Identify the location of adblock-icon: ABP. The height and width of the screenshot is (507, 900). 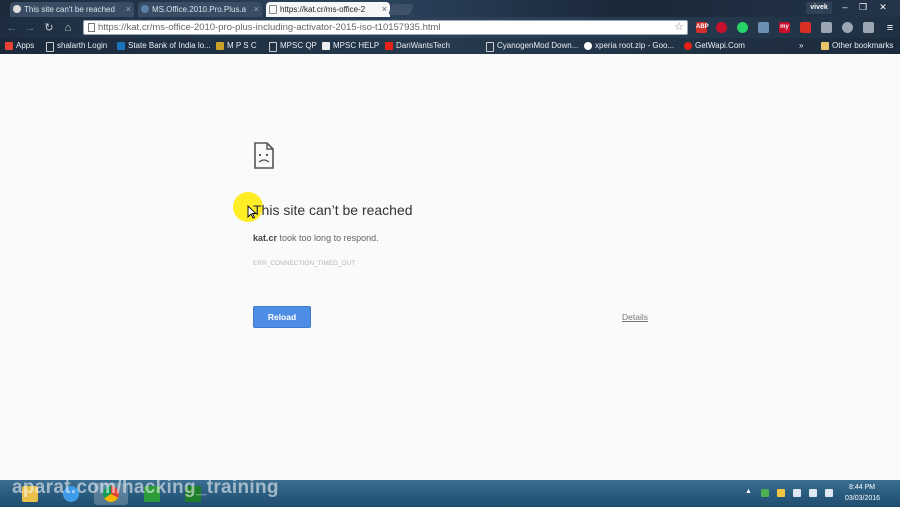
(702, 27).